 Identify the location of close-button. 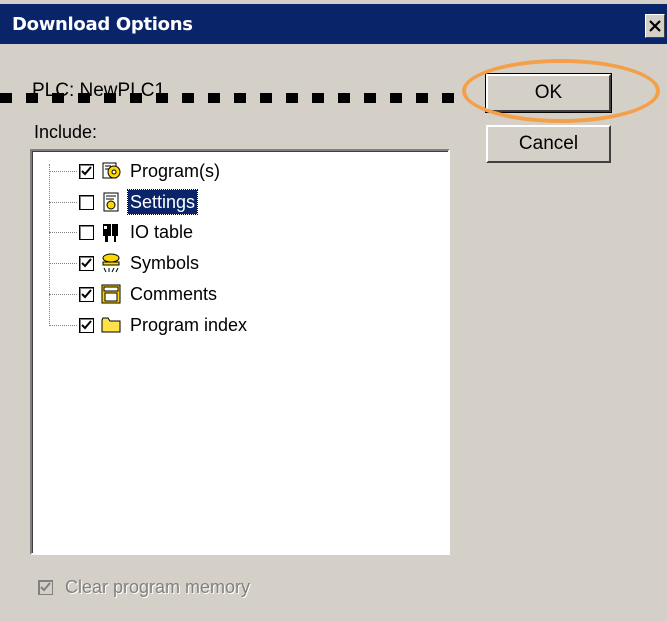
(655, 26).